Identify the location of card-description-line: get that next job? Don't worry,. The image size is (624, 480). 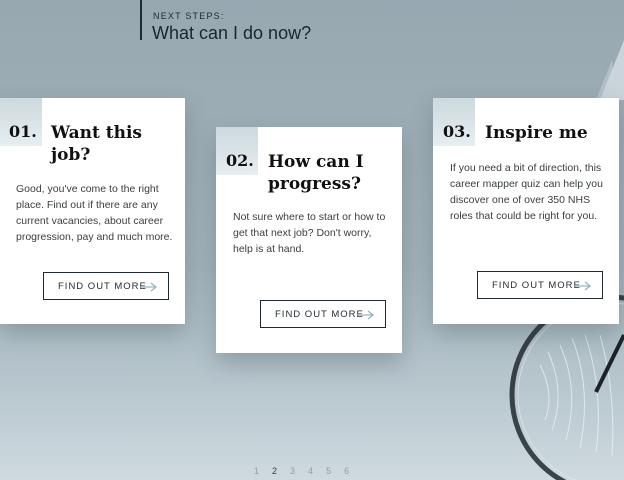
(302, 233).